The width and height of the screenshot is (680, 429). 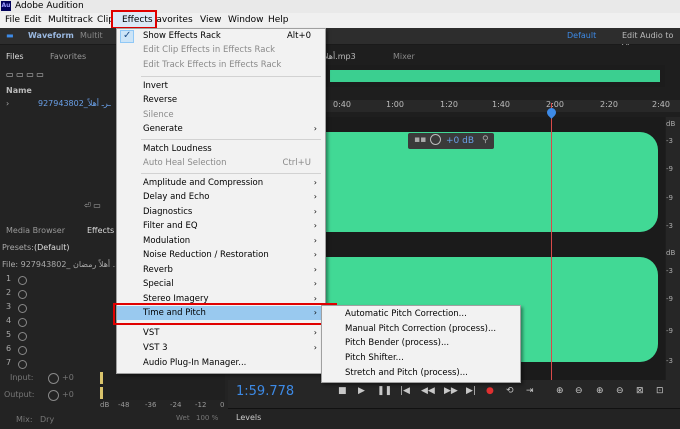 What do you see at coordinates (451, 391) in the screenshot?
I see `fast-forward-icon: ▶▶` at bounding box center [451, 391].